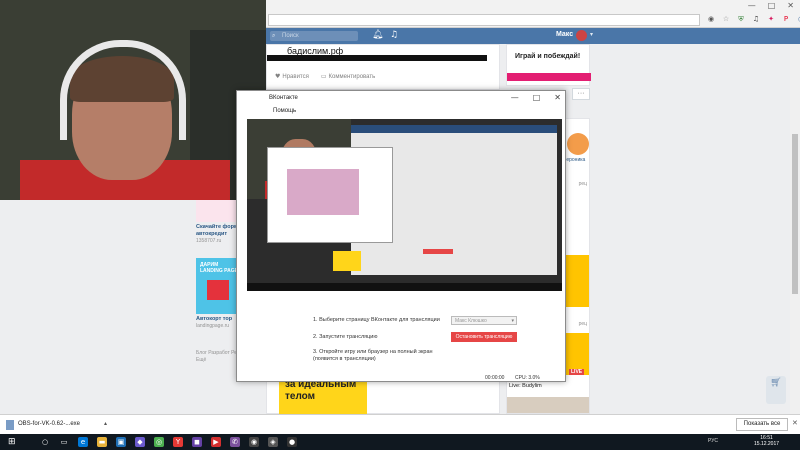 Image resolution: width=800 pixels, height=450 pixels. What do you see at coordinates (64, 442) in the screenshot?
I see `task-view-icon: ▭` at bounding box center [64, 442].